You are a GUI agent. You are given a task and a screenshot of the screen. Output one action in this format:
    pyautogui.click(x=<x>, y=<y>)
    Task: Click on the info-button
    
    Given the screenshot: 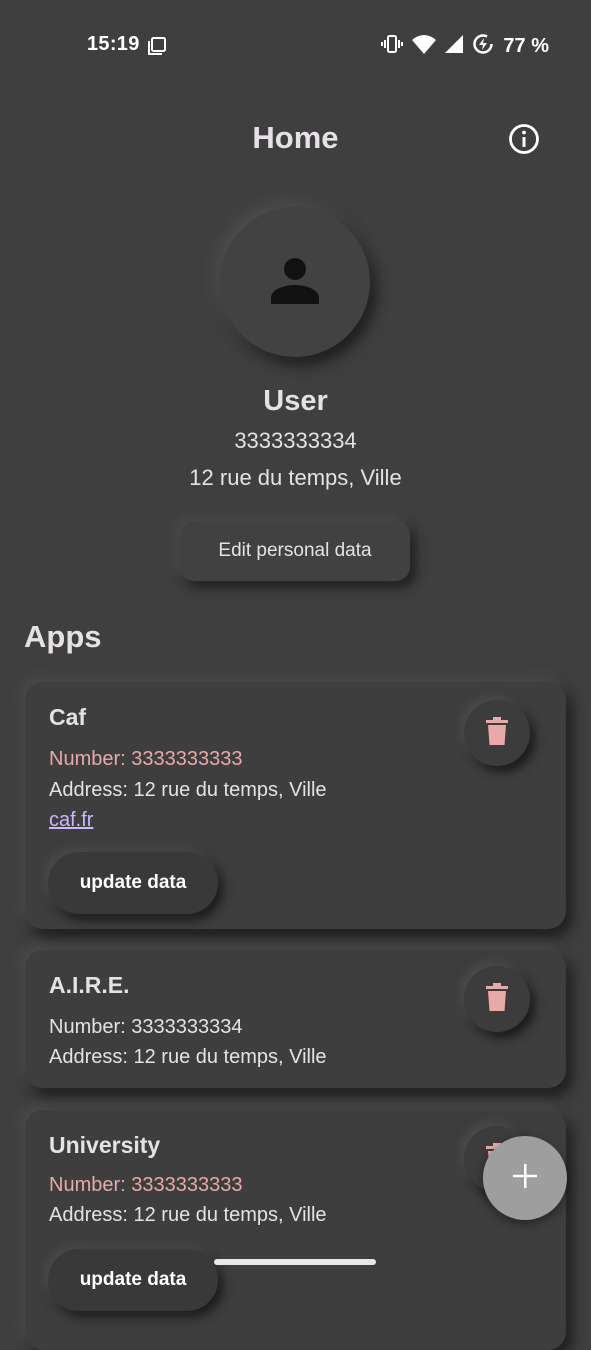 What is the action you would take?
    pyautogui.click(x=524, y=141)
    